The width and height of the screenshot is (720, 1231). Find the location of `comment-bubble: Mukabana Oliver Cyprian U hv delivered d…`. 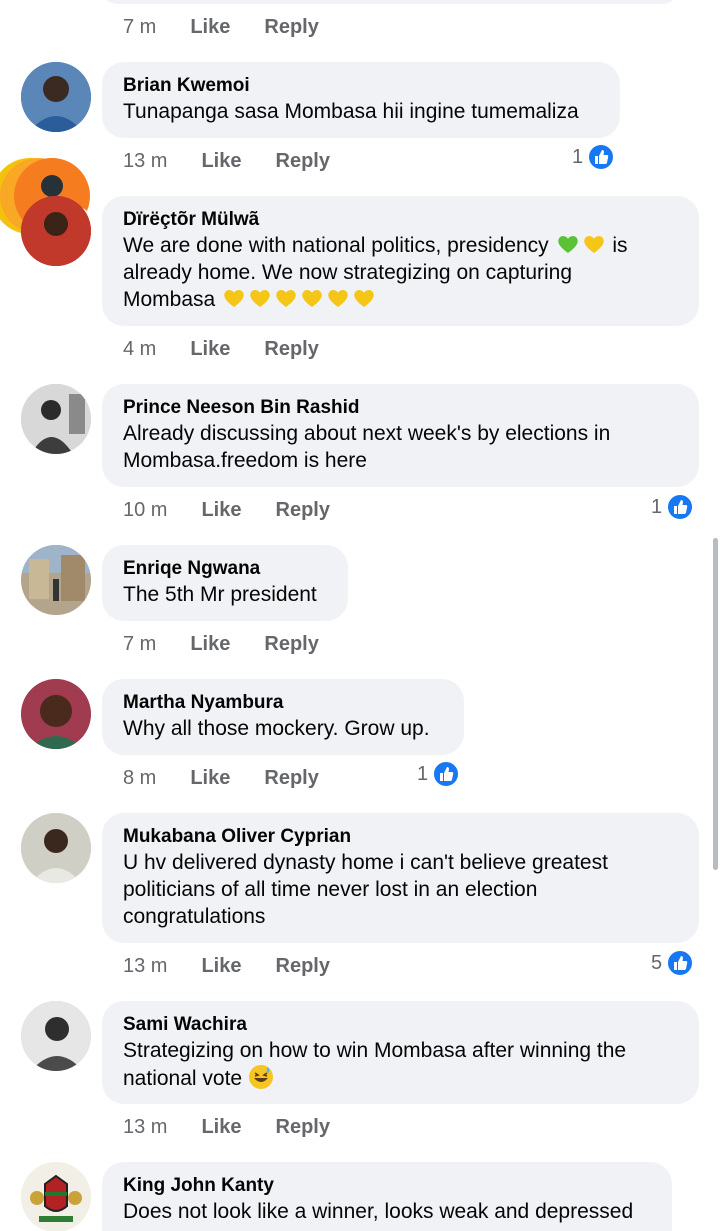

comment-bubble: Mukabana Oliver Cyprian U hv delivered d… is located at coordinates (400, 878).